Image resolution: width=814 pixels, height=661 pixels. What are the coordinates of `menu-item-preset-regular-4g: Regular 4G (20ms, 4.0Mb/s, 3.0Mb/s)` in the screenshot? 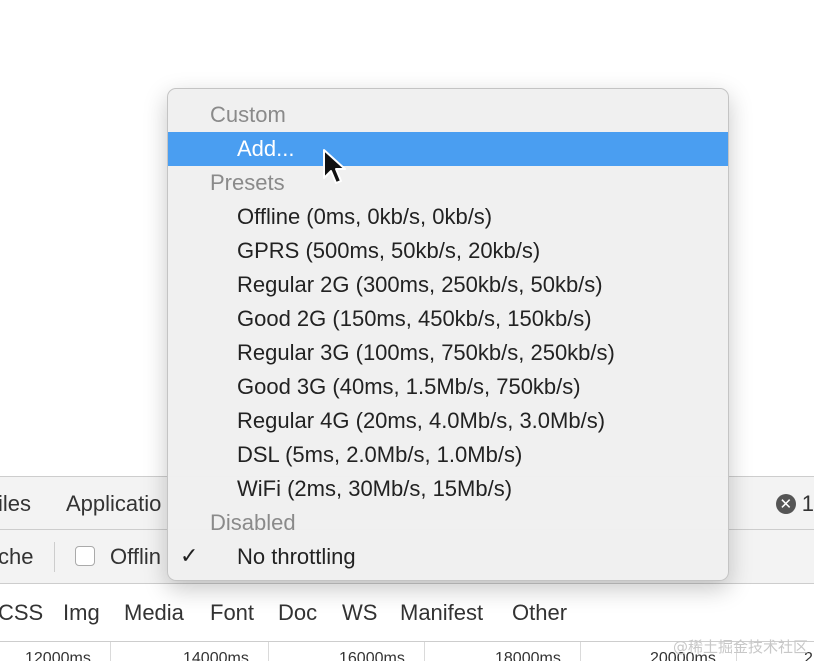 It's located at (448, 421).